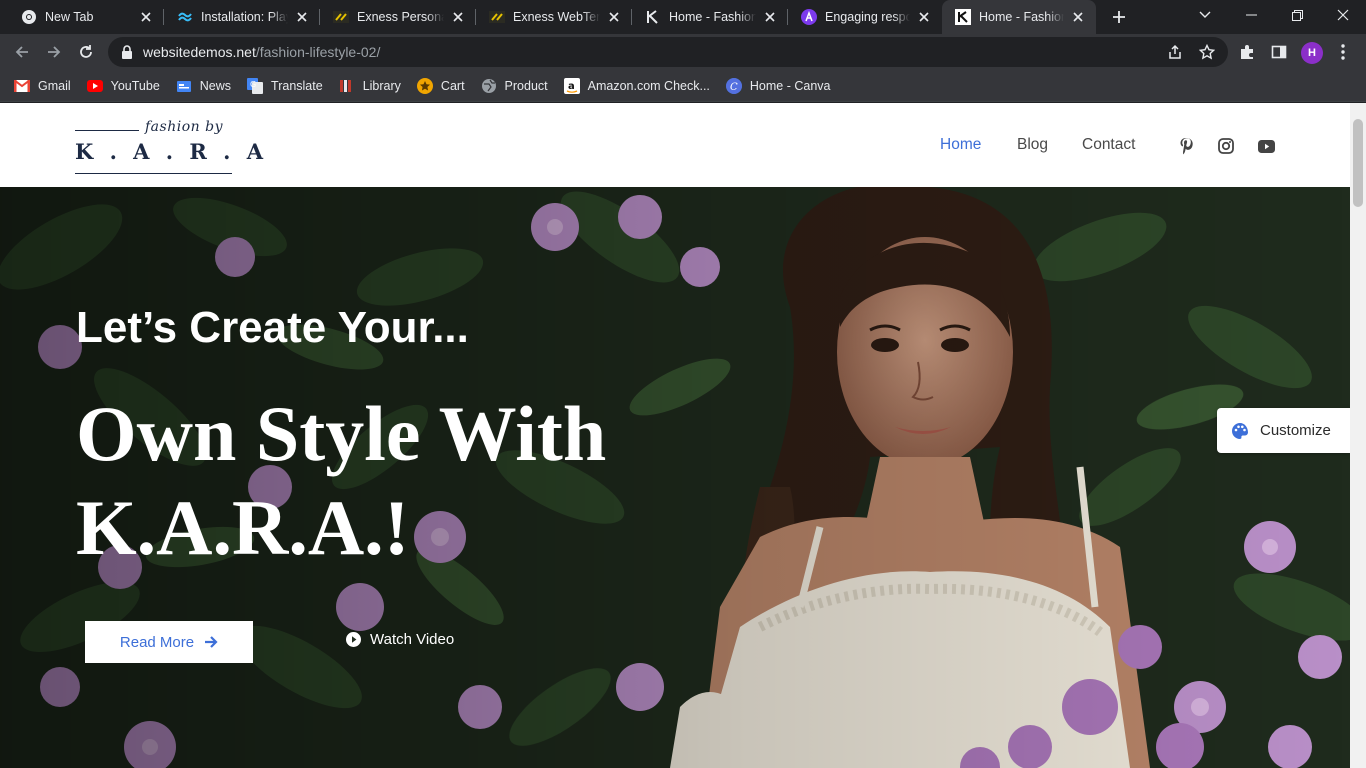 This screenshot has width=1366, height=768. I want to click on bookmark-label: News, so click(215, 85).